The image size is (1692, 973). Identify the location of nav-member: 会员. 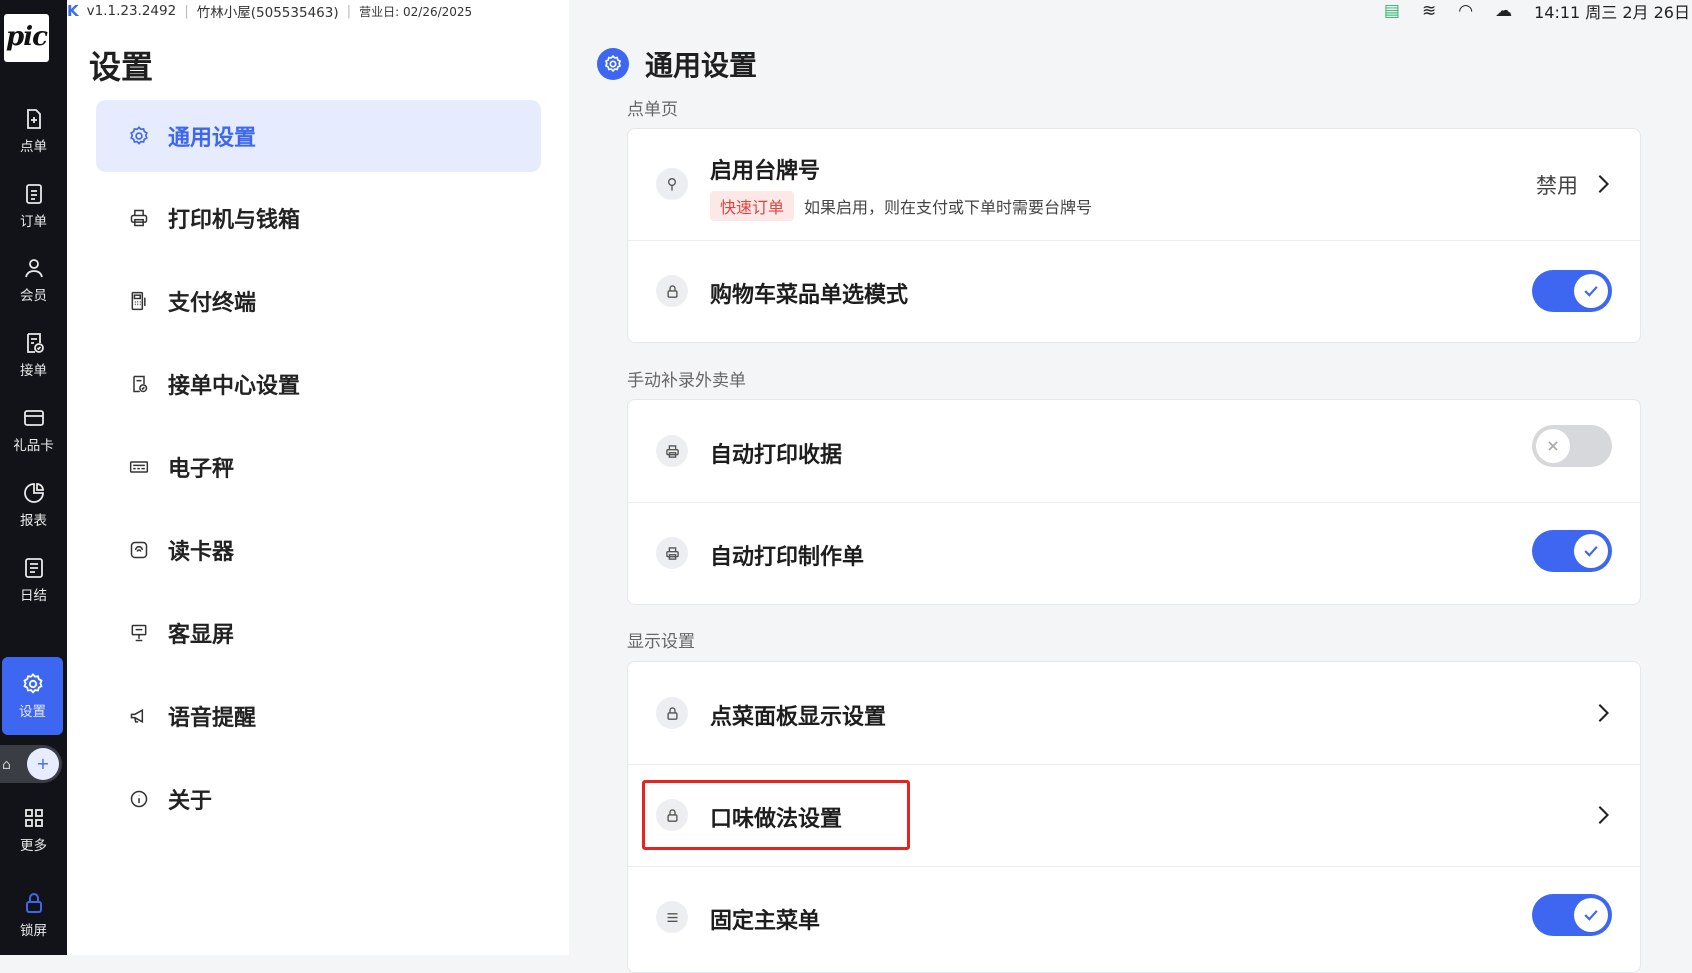
(33, 280).